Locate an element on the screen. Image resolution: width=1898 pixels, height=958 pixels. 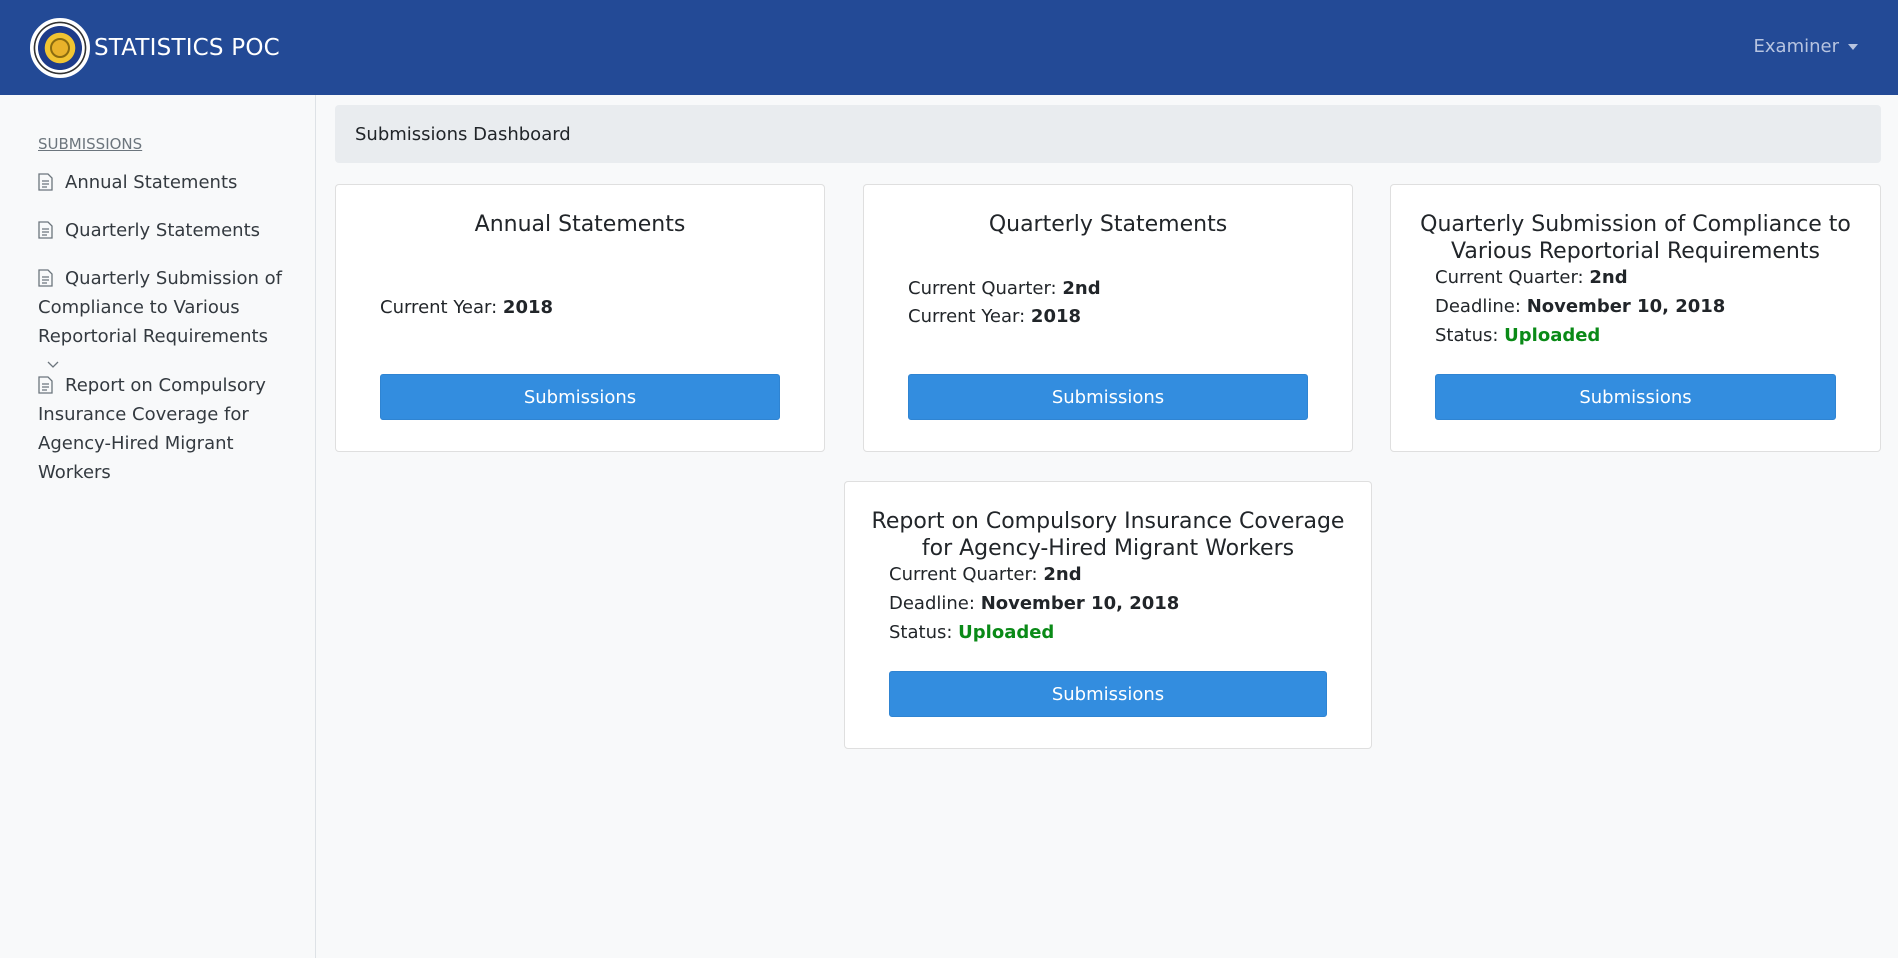
card-title: Annual Statements is located at coordinates (580, 224).